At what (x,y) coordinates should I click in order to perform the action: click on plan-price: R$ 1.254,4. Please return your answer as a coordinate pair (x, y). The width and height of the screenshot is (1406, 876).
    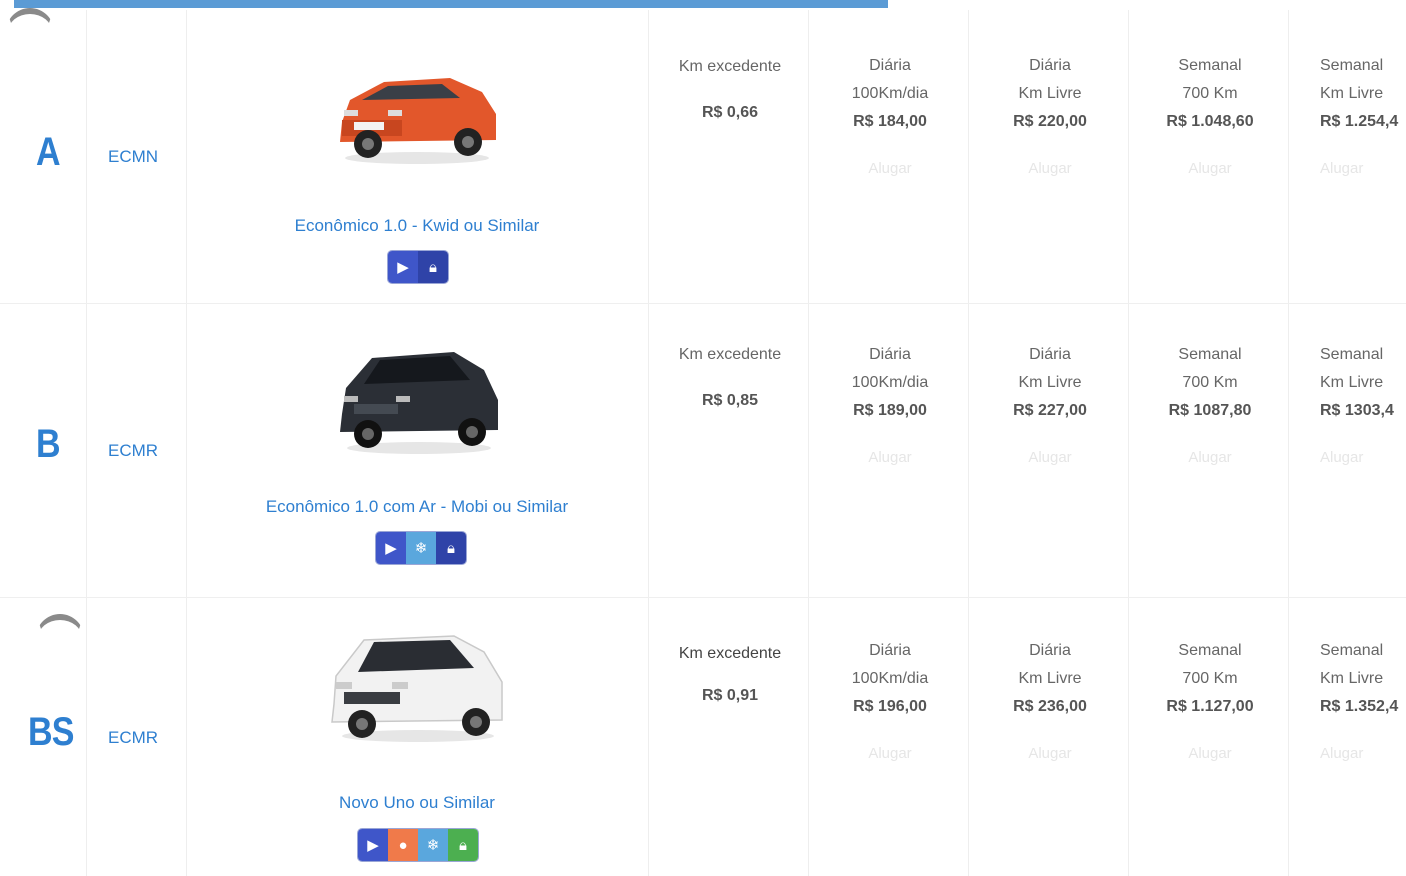
    Looking at the image, I should click on (1359, 121).